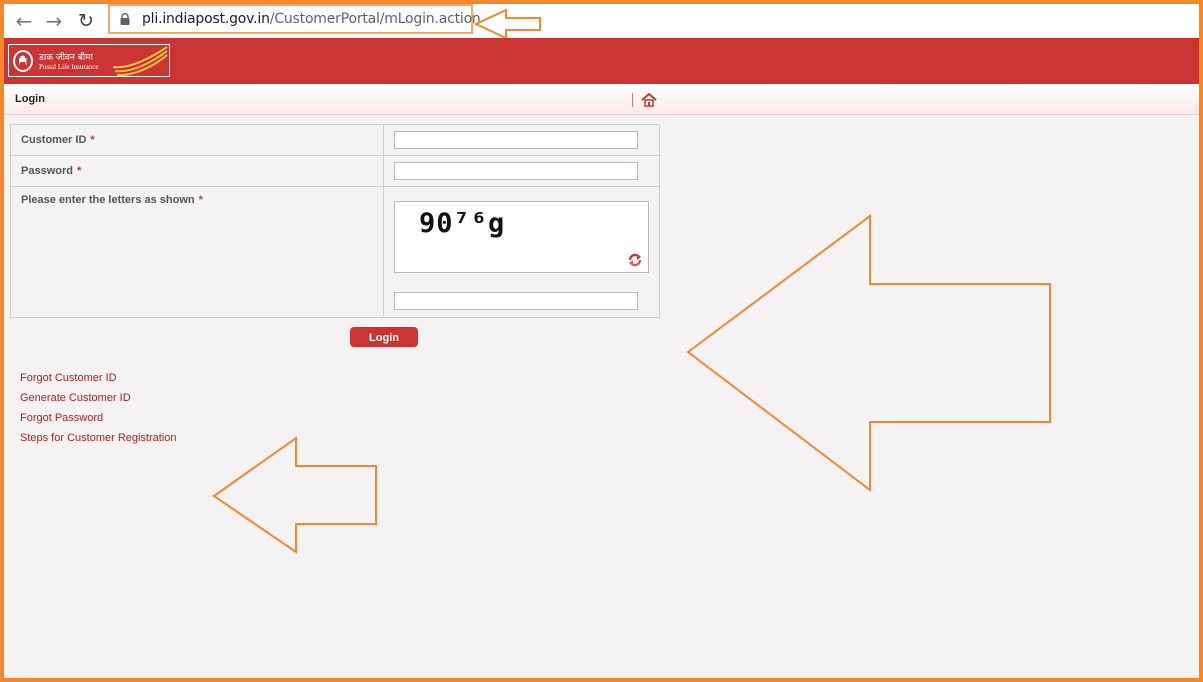  Describe the element at coordinates (23, 61) in the screenshot. I see `emblem-icon` at that location.